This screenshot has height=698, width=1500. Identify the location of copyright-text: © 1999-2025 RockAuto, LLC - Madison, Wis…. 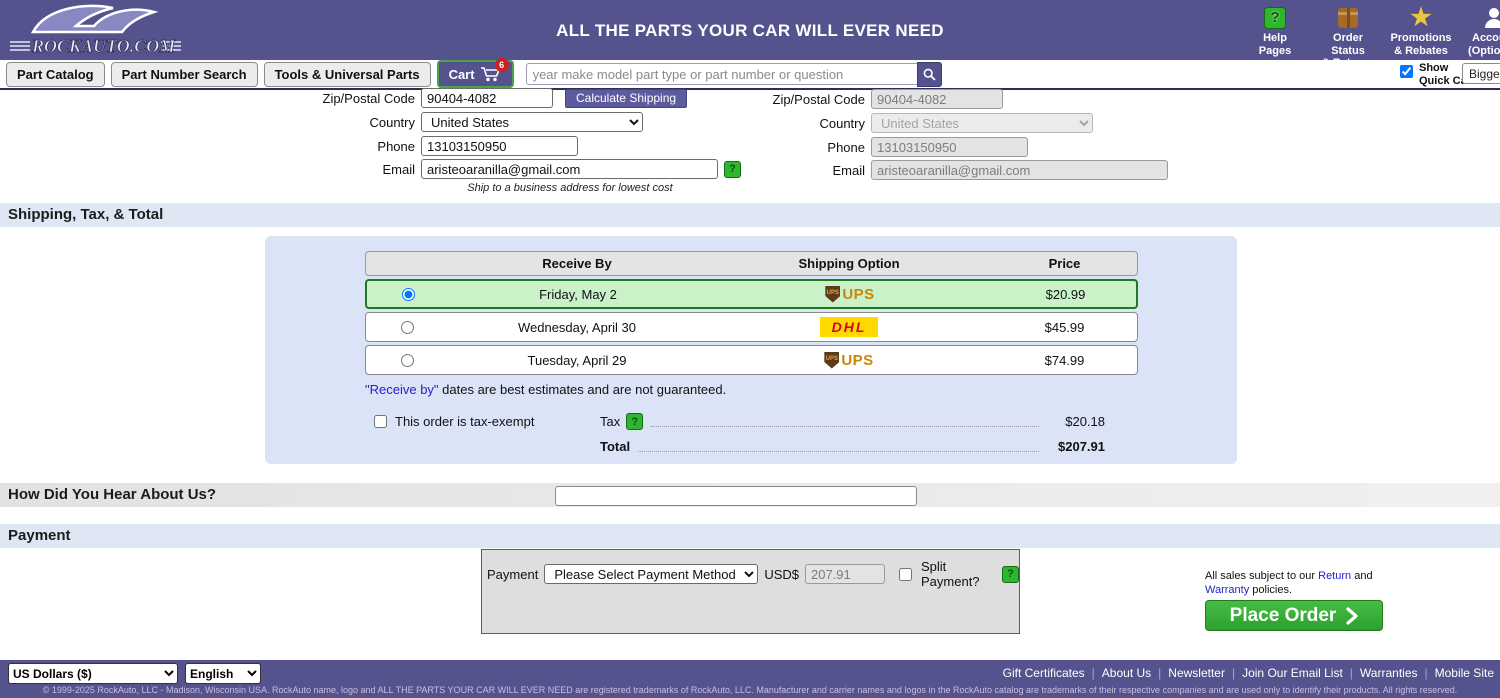
(750, 690).